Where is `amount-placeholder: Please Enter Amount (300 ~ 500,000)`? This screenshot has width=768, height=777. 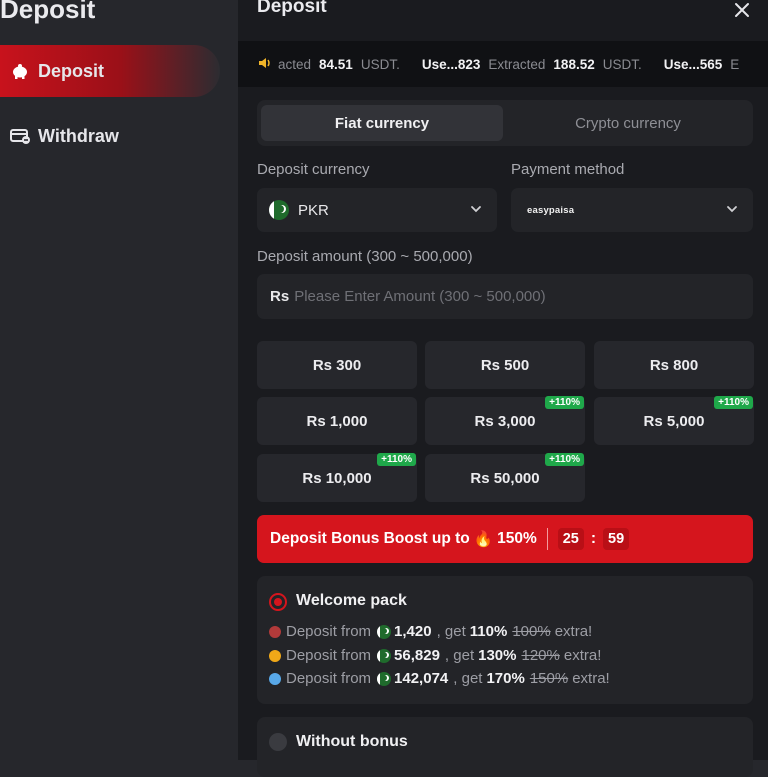 amount-placeholder: Please Enter Amount (300 ~ 500,000) is located at coordinates (420, 296).